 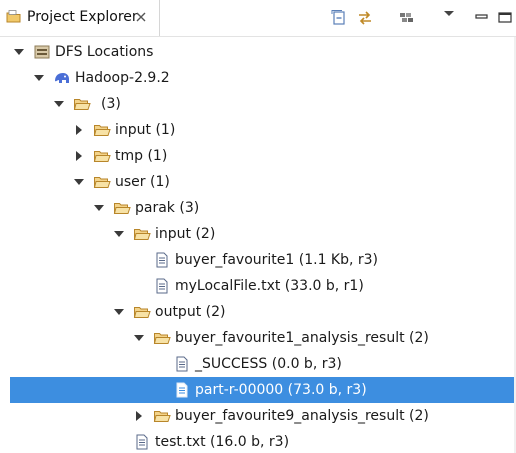 What do you see at coordinates (365, 18) in the screenshot?
I see `link-with-editor-icon` at bounding box center [365, 18].